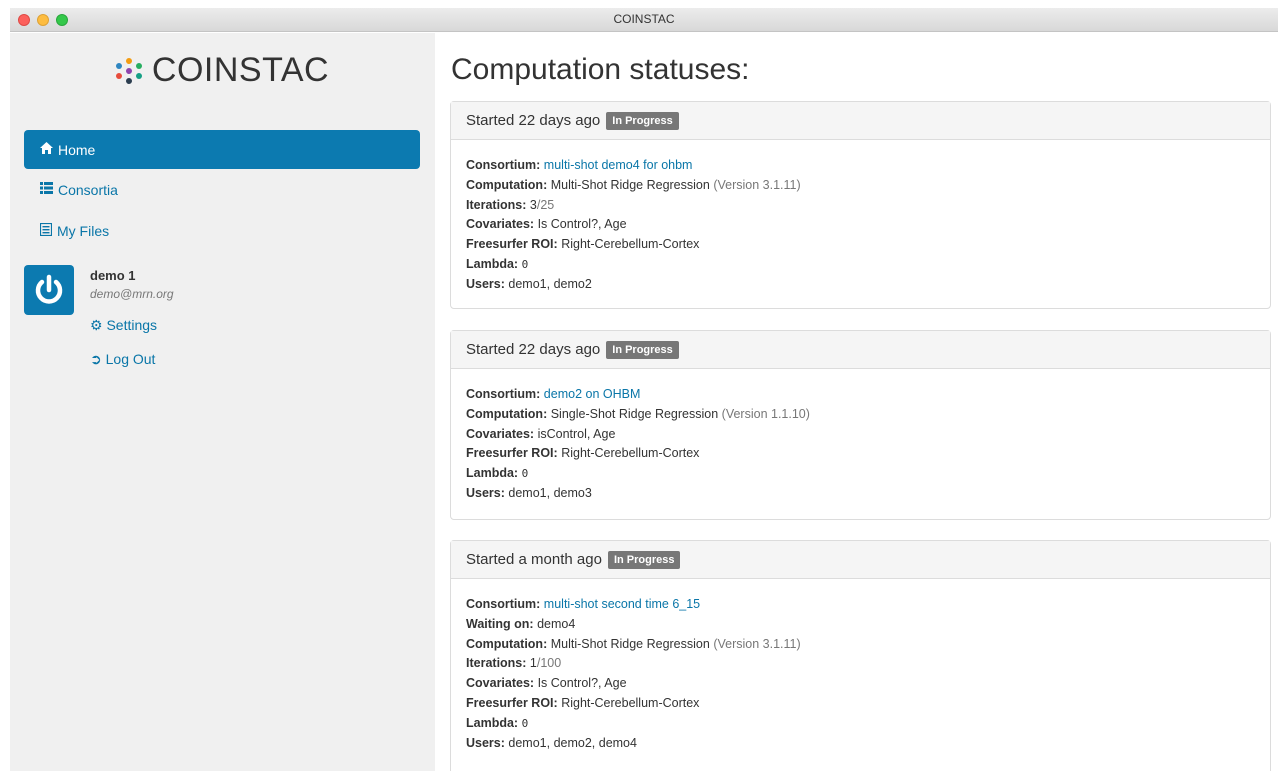 The width and height of the screenshot is (1286, 771). What do you see at coordinates (128, 70) in the screenshot?
I see `coinstac-logo-icon` at bounding box center [128, 70].